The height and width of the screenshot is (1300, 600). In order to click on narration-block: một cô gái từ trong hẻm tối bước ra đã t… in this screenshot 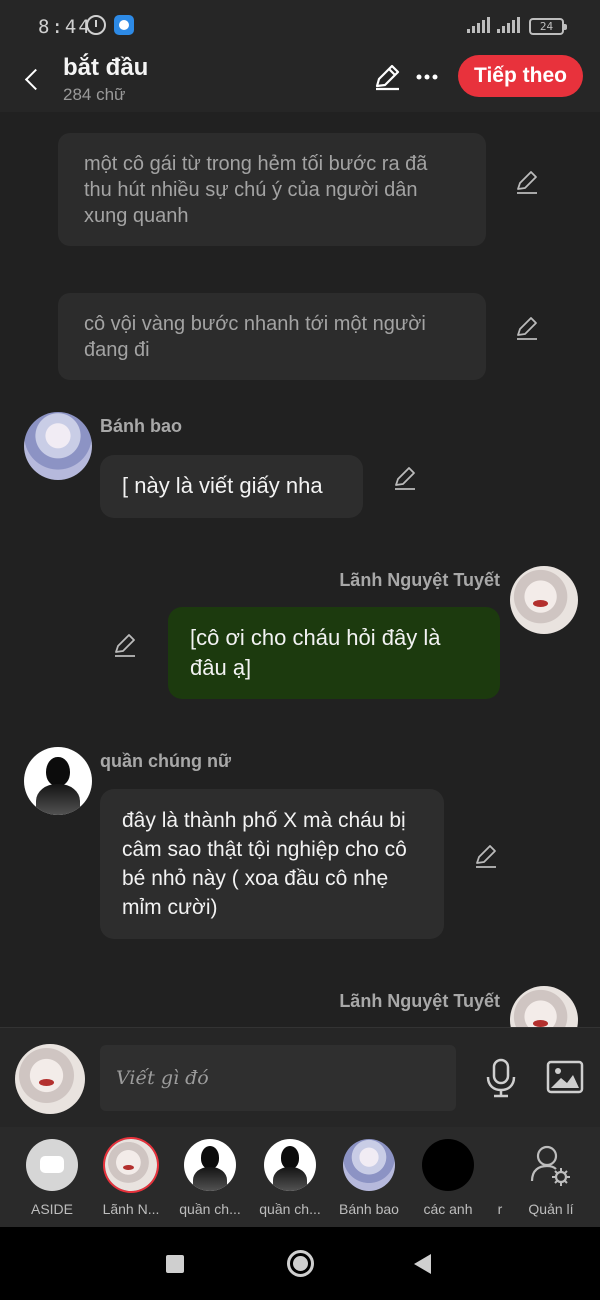, I will do `click(272, 189)`.